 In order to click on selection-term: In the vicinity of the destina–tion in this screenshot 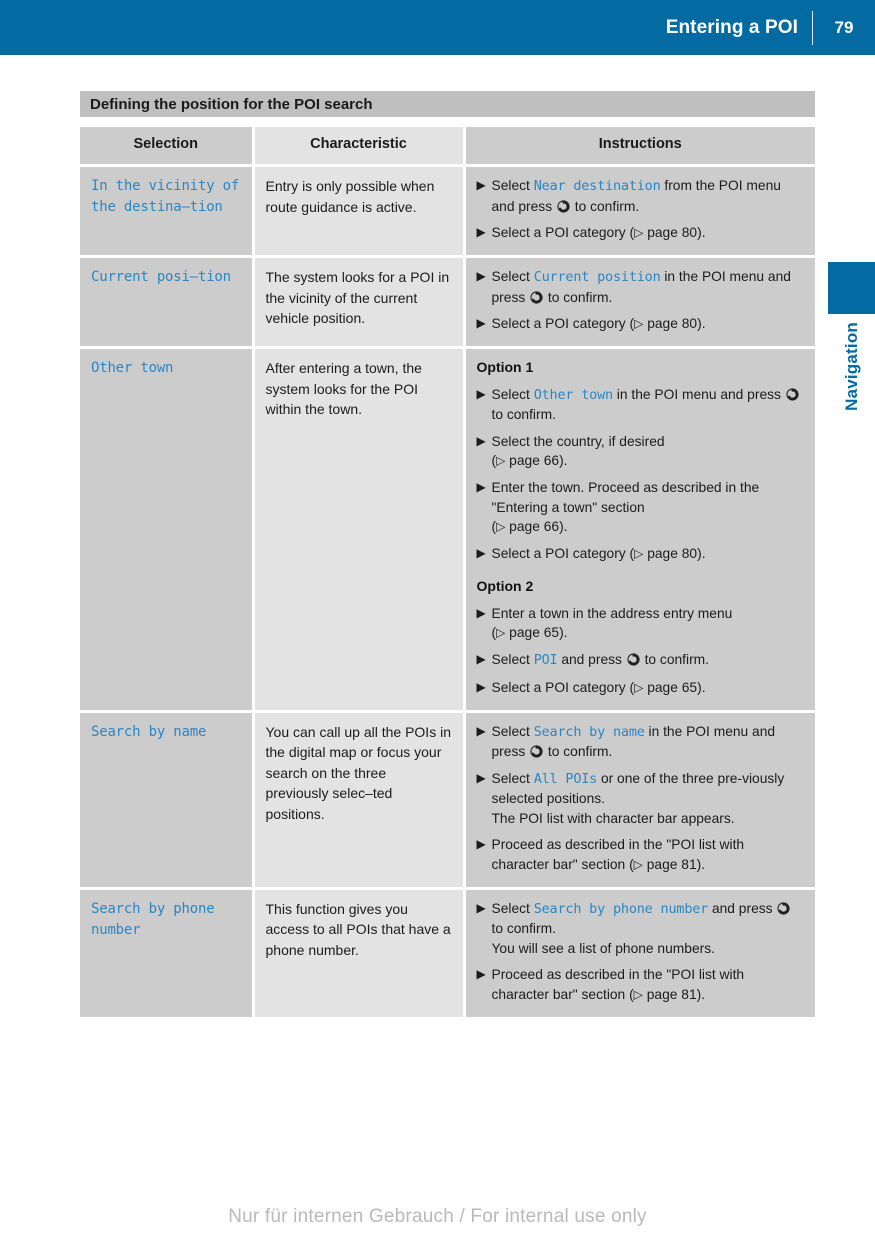, I will do `click(165, 196)`.